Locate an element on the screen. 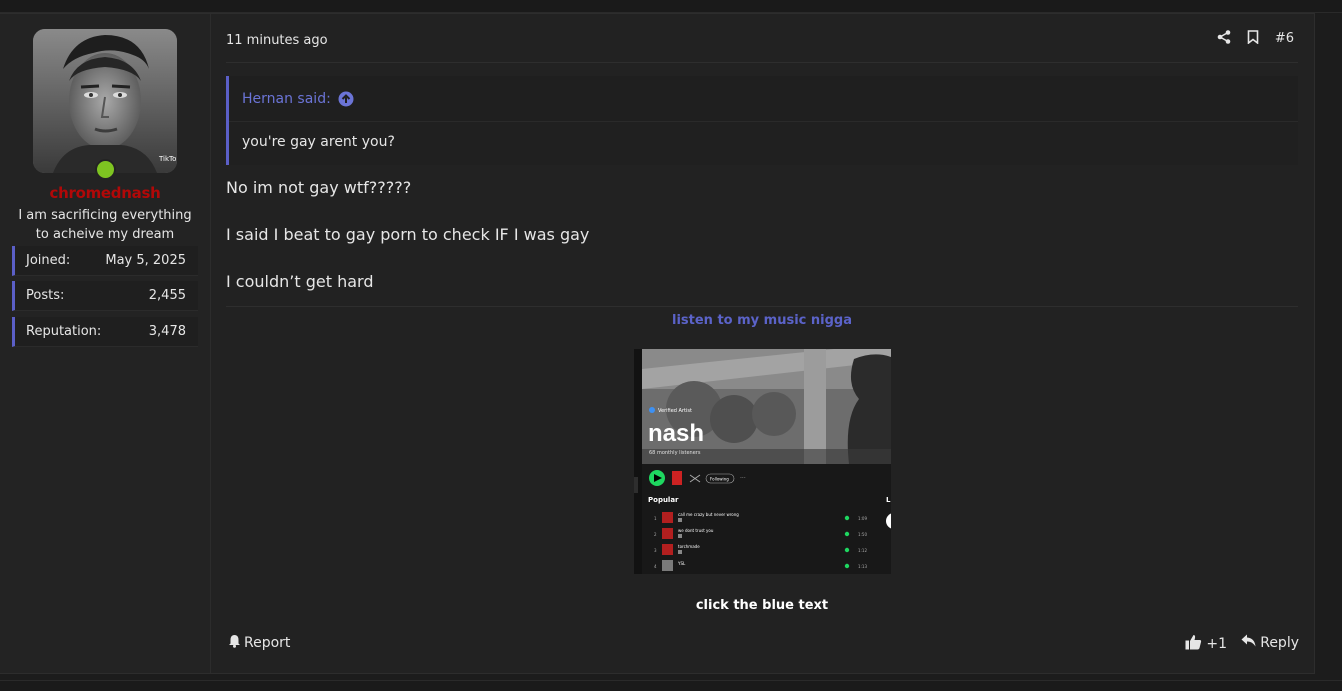  stat-joined: Joined: May 5, 2025 is located at coordinates (105, 261).